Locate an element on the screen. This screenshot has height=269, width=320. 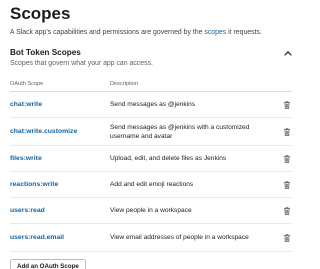
chevron-up-icon is located at coordinates (288, 53).